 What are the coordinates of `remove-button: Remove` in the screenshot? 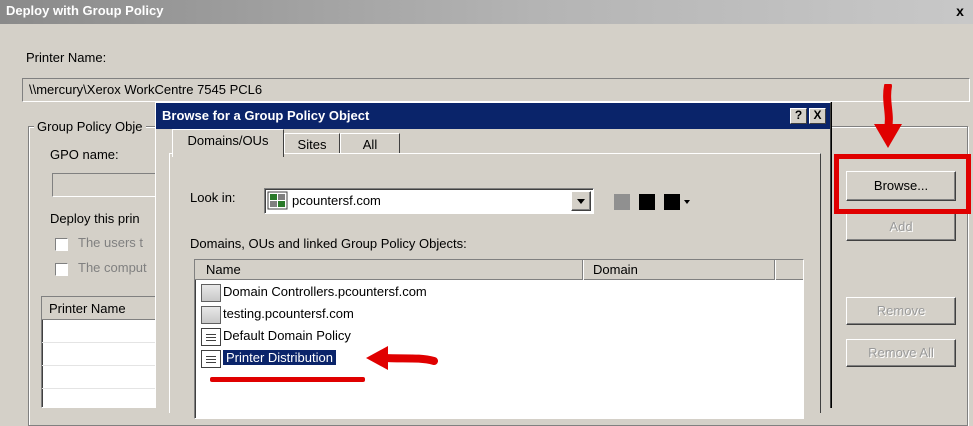 It's located at (901, 311).